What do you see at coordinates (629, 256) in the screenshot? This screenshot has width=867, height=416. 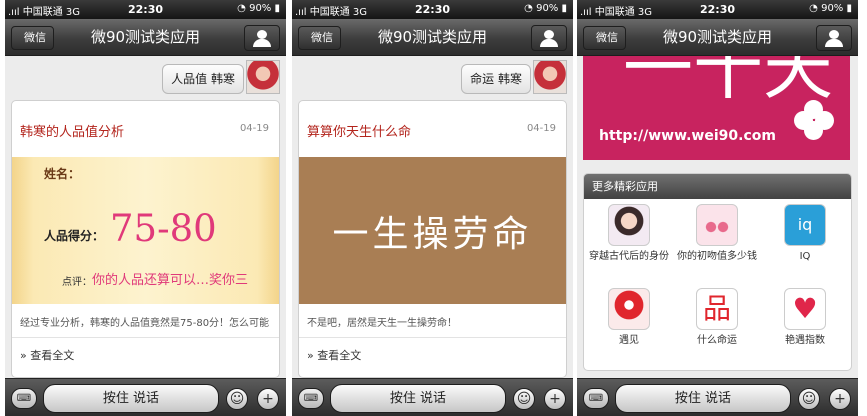 I see `app-label: 穿越古代后的身份` at bounding box center [629, 256].